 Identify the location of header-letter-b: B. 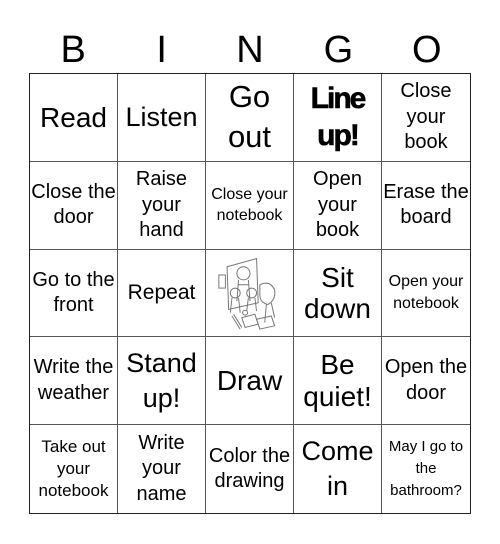
(73, 50).